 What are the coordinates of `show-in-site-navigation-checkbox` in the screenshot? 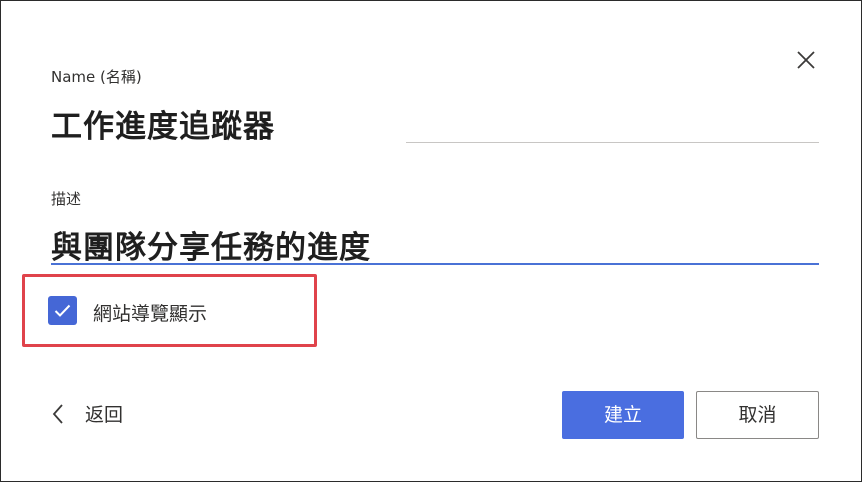 It's located at (62, 310).